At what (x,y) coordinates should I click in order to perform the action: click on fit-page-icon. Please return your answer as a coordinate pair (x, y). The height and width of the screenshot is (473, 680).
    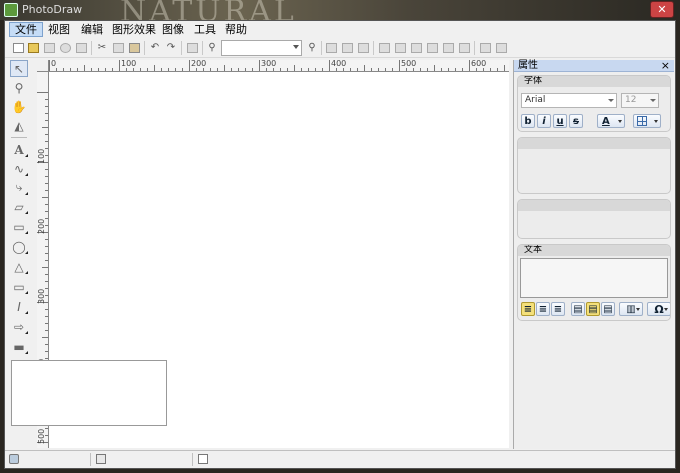
    Looking at the image, I should click on (331, 47).